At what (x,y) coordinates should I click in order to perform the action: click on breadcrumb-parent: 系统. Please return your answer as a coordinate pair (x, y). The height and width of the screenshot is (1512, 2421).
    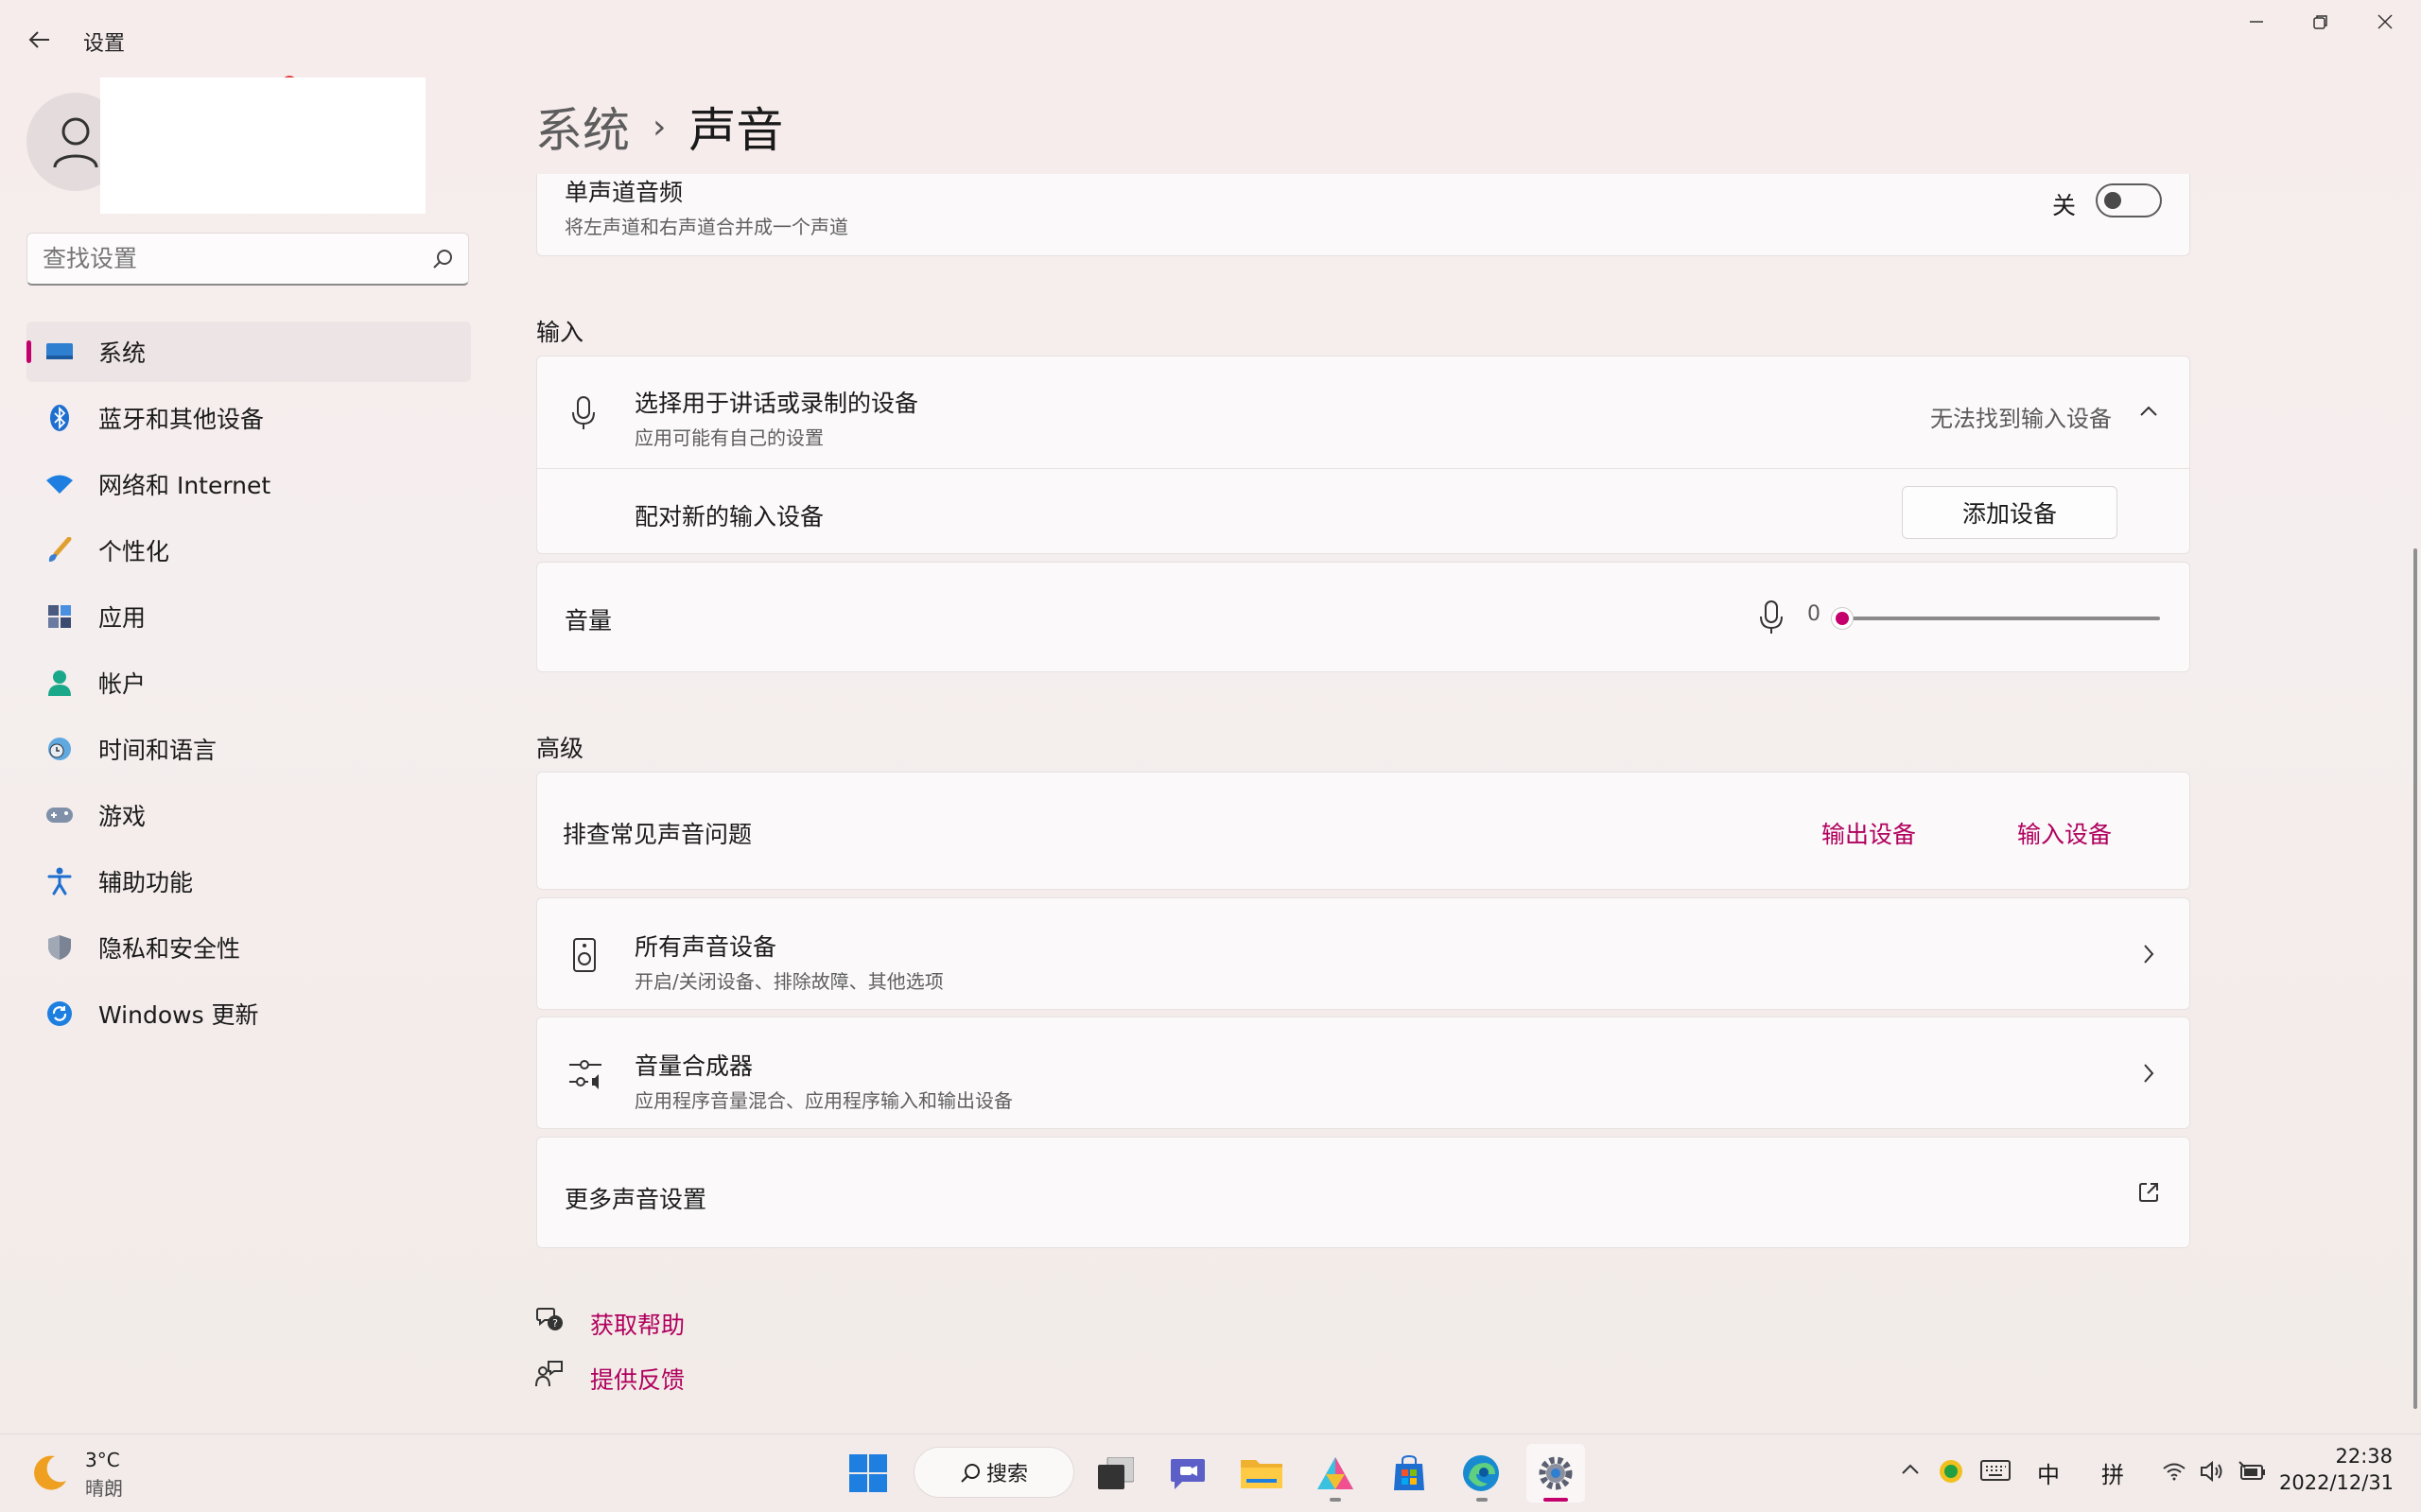
    Looking at the image, I should click on (582, 127).